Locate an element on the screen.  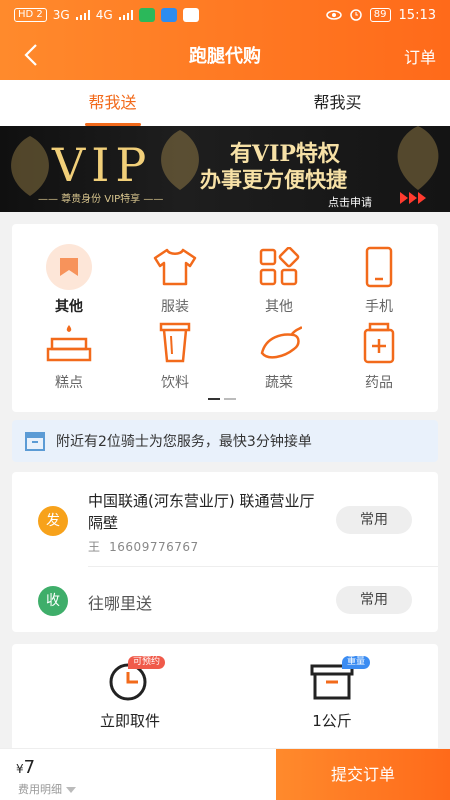
category-drinks: 饮料 is located at coordinates (175, 356).